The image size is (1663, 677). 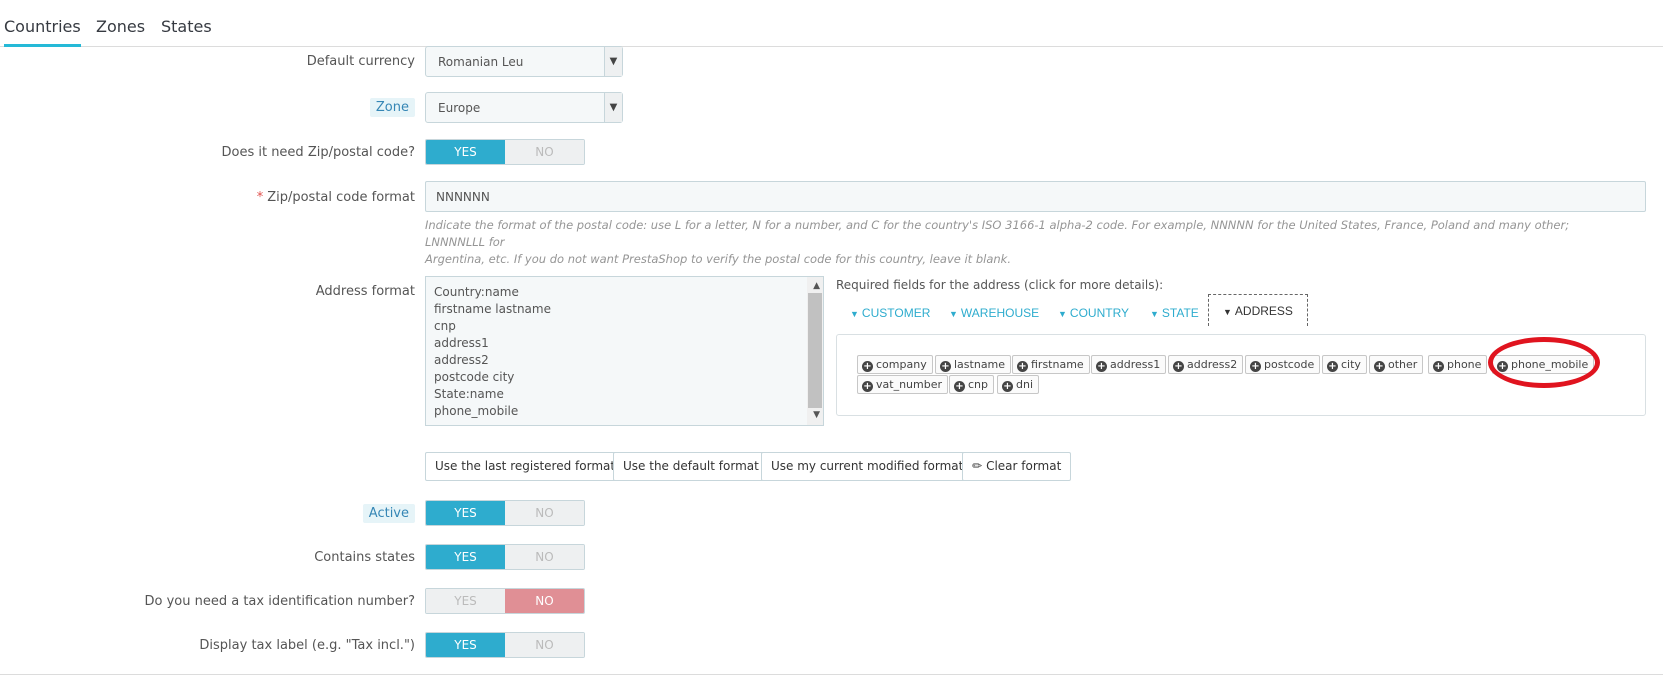 I want to click on address-line: Country:name, so click(x=476, y=292).